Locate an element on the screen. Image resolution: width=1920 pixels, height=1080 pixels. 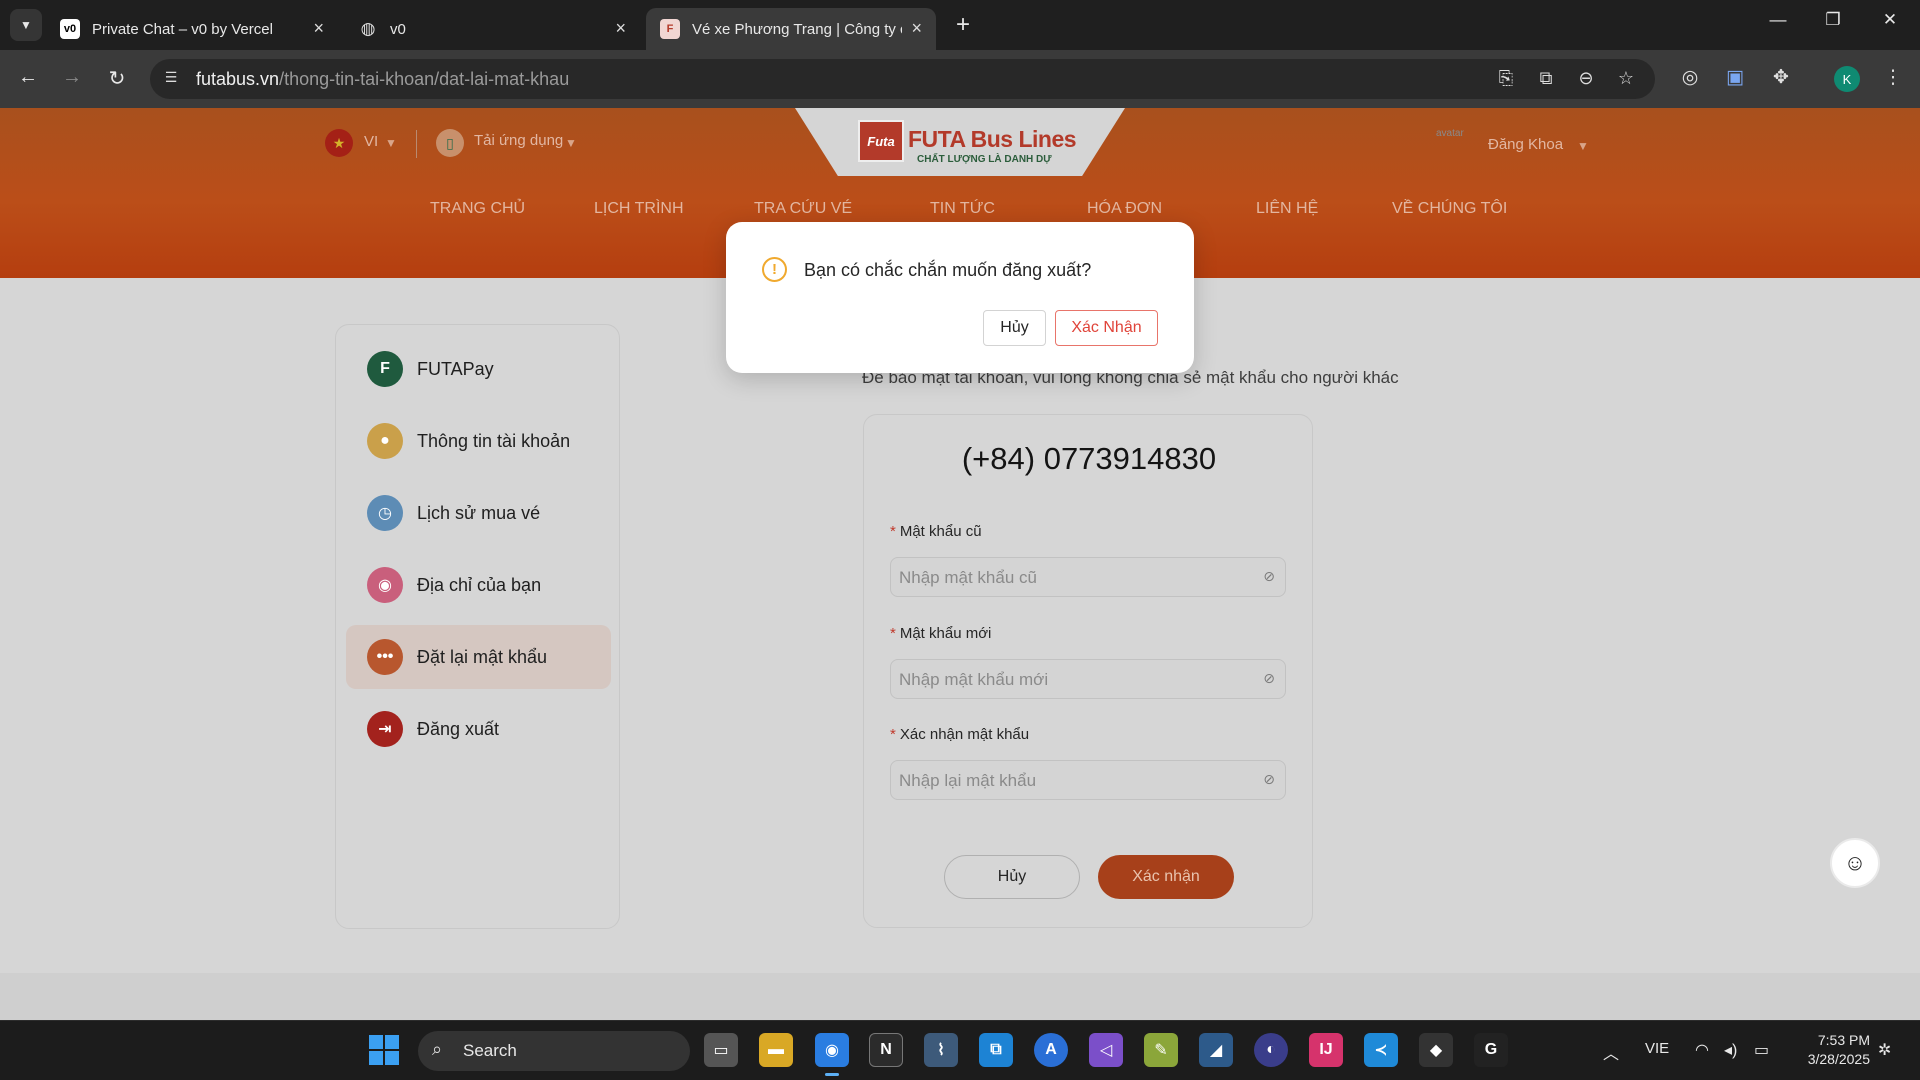
sidebar-item-label: FUTAPay is located at coordinates (455, 368).